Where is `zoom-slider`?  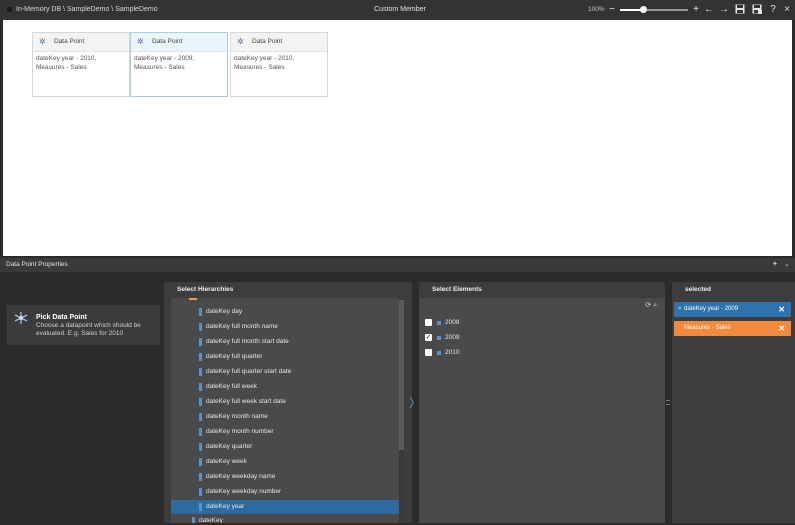
zoom-slider is located at coordinates (654, 9).